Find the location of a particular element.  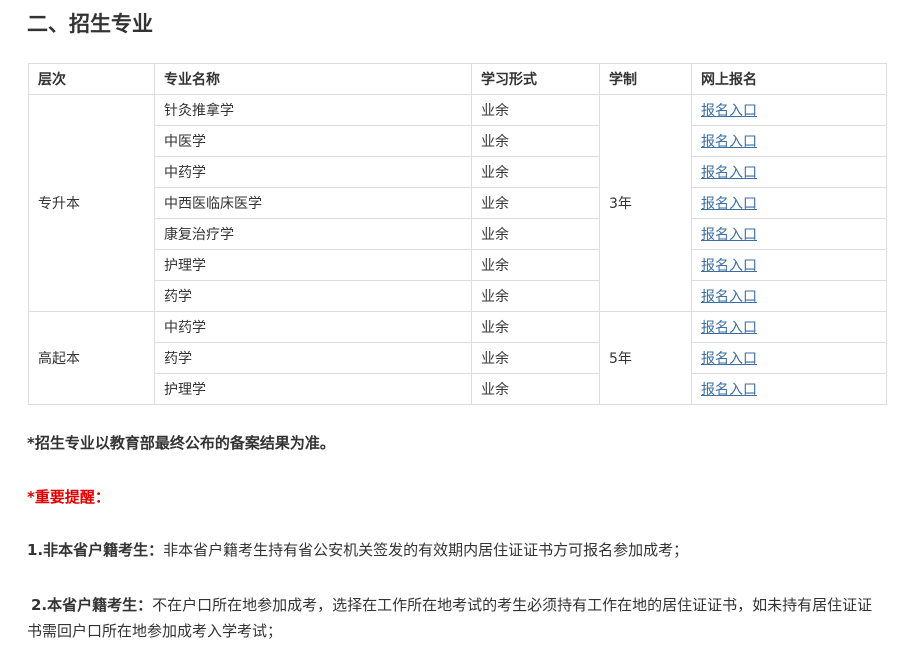

duration-cell: 3年 is located at coordinates (645, 203).